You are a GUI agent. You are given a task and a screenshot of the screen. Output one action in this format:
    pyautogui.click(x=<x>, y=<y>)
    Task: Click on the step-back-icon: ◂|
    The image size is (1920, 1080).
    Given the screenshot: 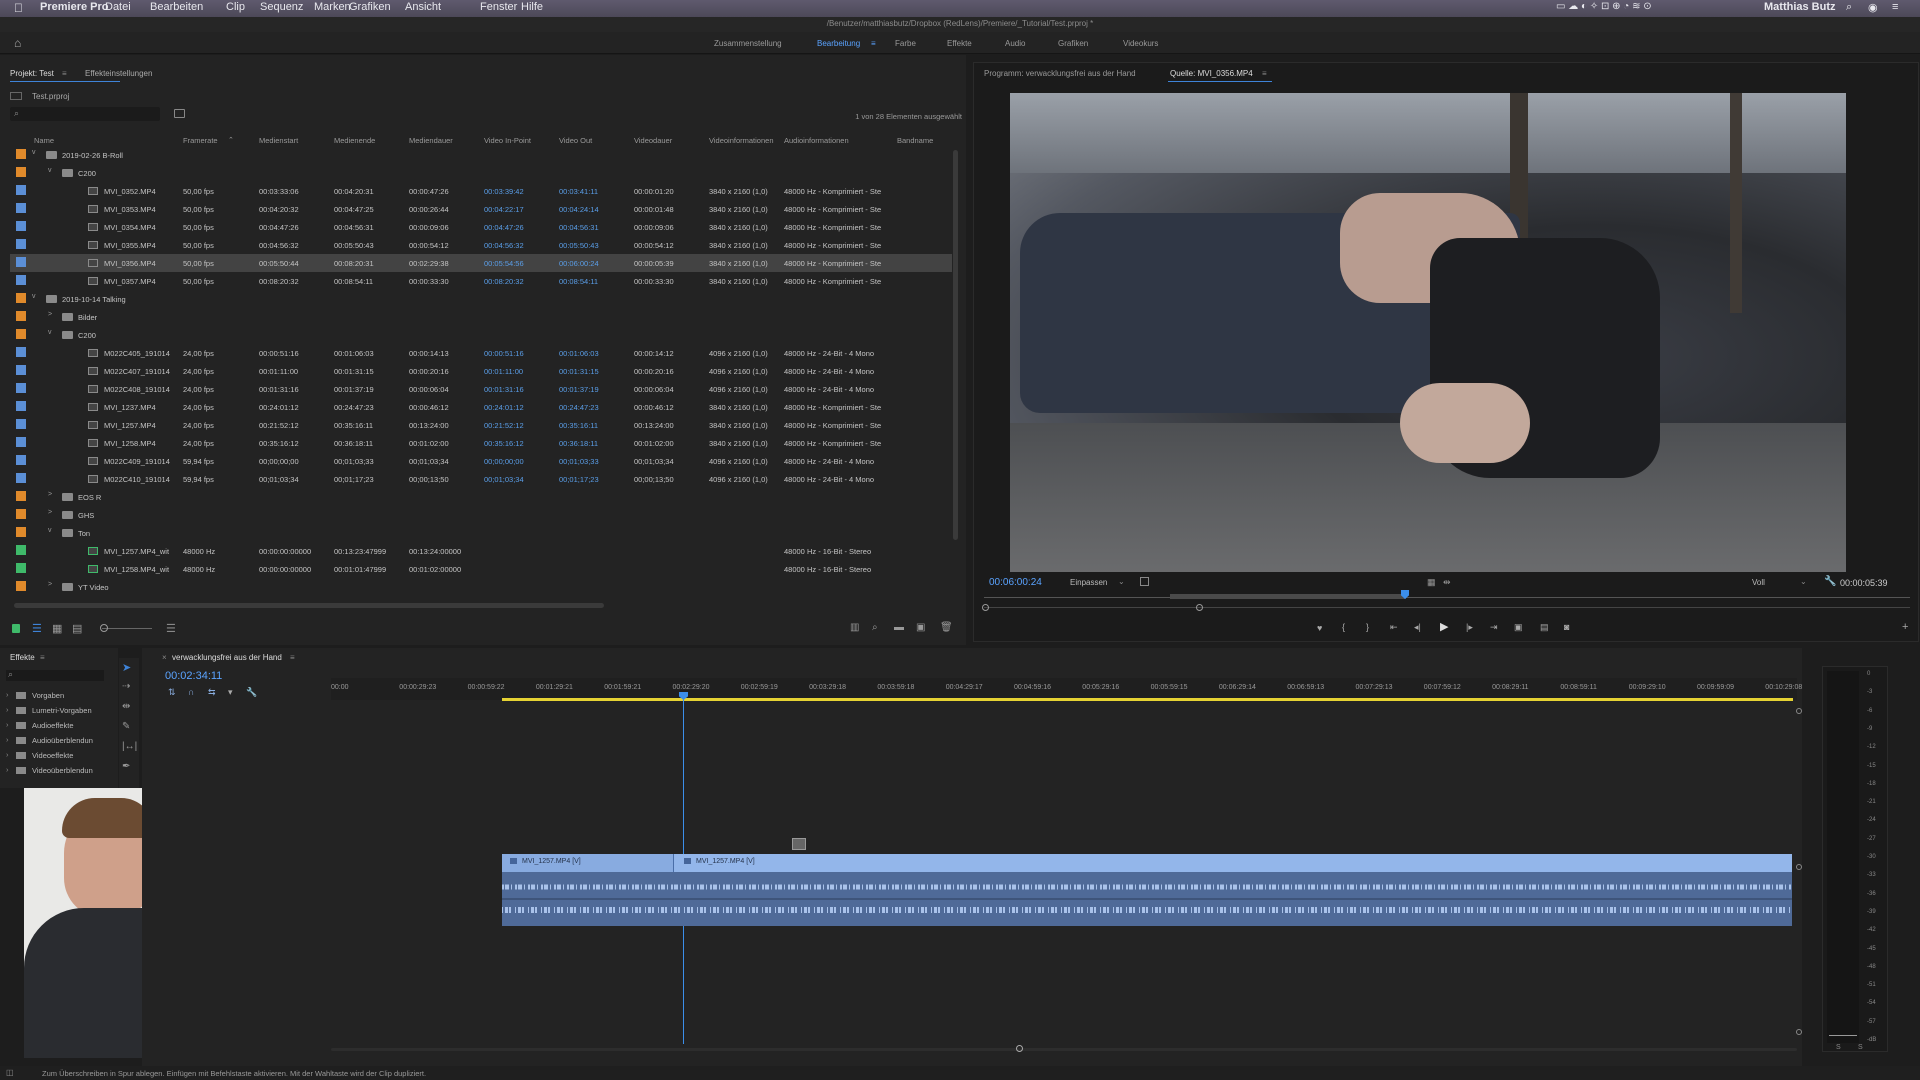 What is the action you would take?
    pyautogui.click(x=1417, y=627)
    